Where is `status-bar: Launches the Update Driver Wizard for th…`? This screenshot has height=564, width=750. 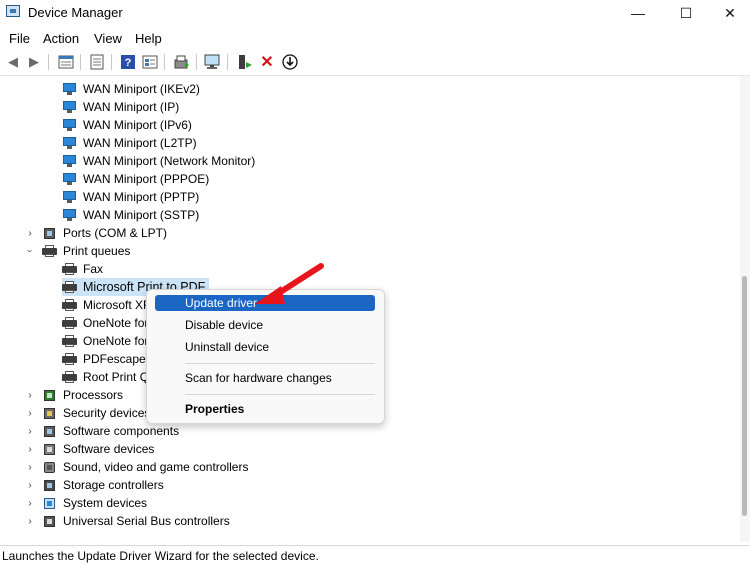 status-bar: Launches the Update Driver Wizard for th… is located at coordinates (375, 554).